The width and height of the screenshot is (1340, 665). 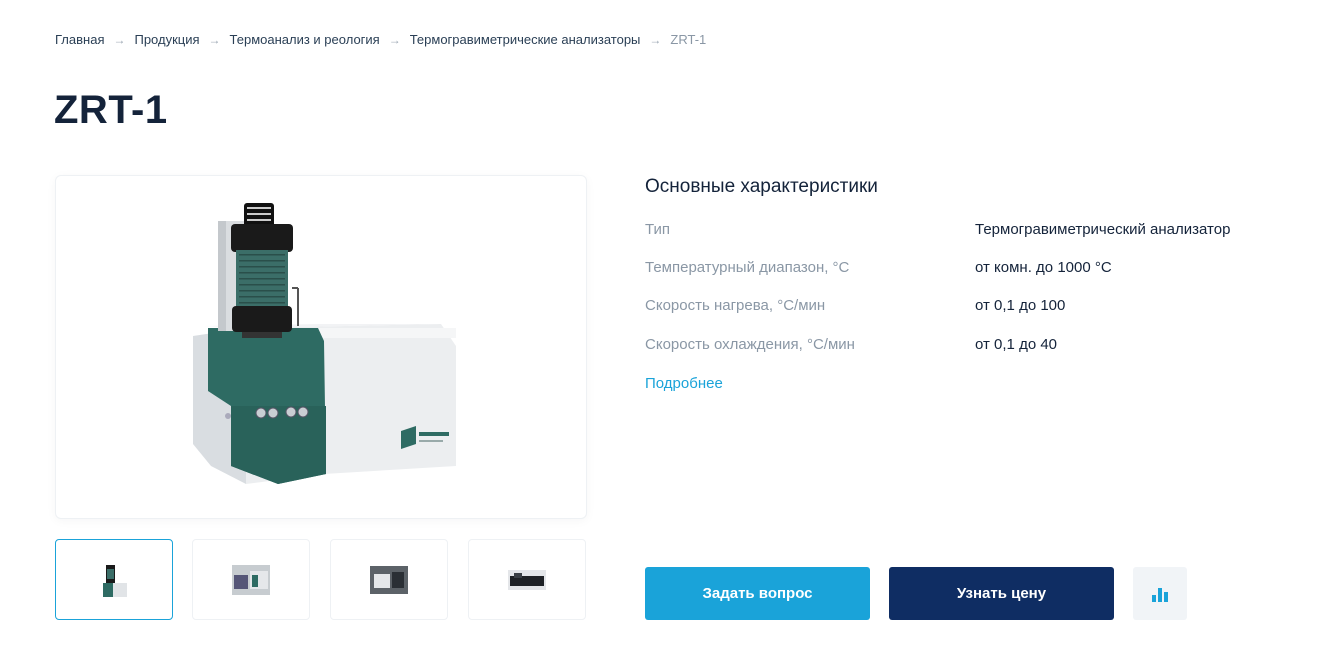 What do you see at coordinates (166, 39) in the screenshot?
I see `breadcrumb-products: Продукция` at bounding box center [166, 39].